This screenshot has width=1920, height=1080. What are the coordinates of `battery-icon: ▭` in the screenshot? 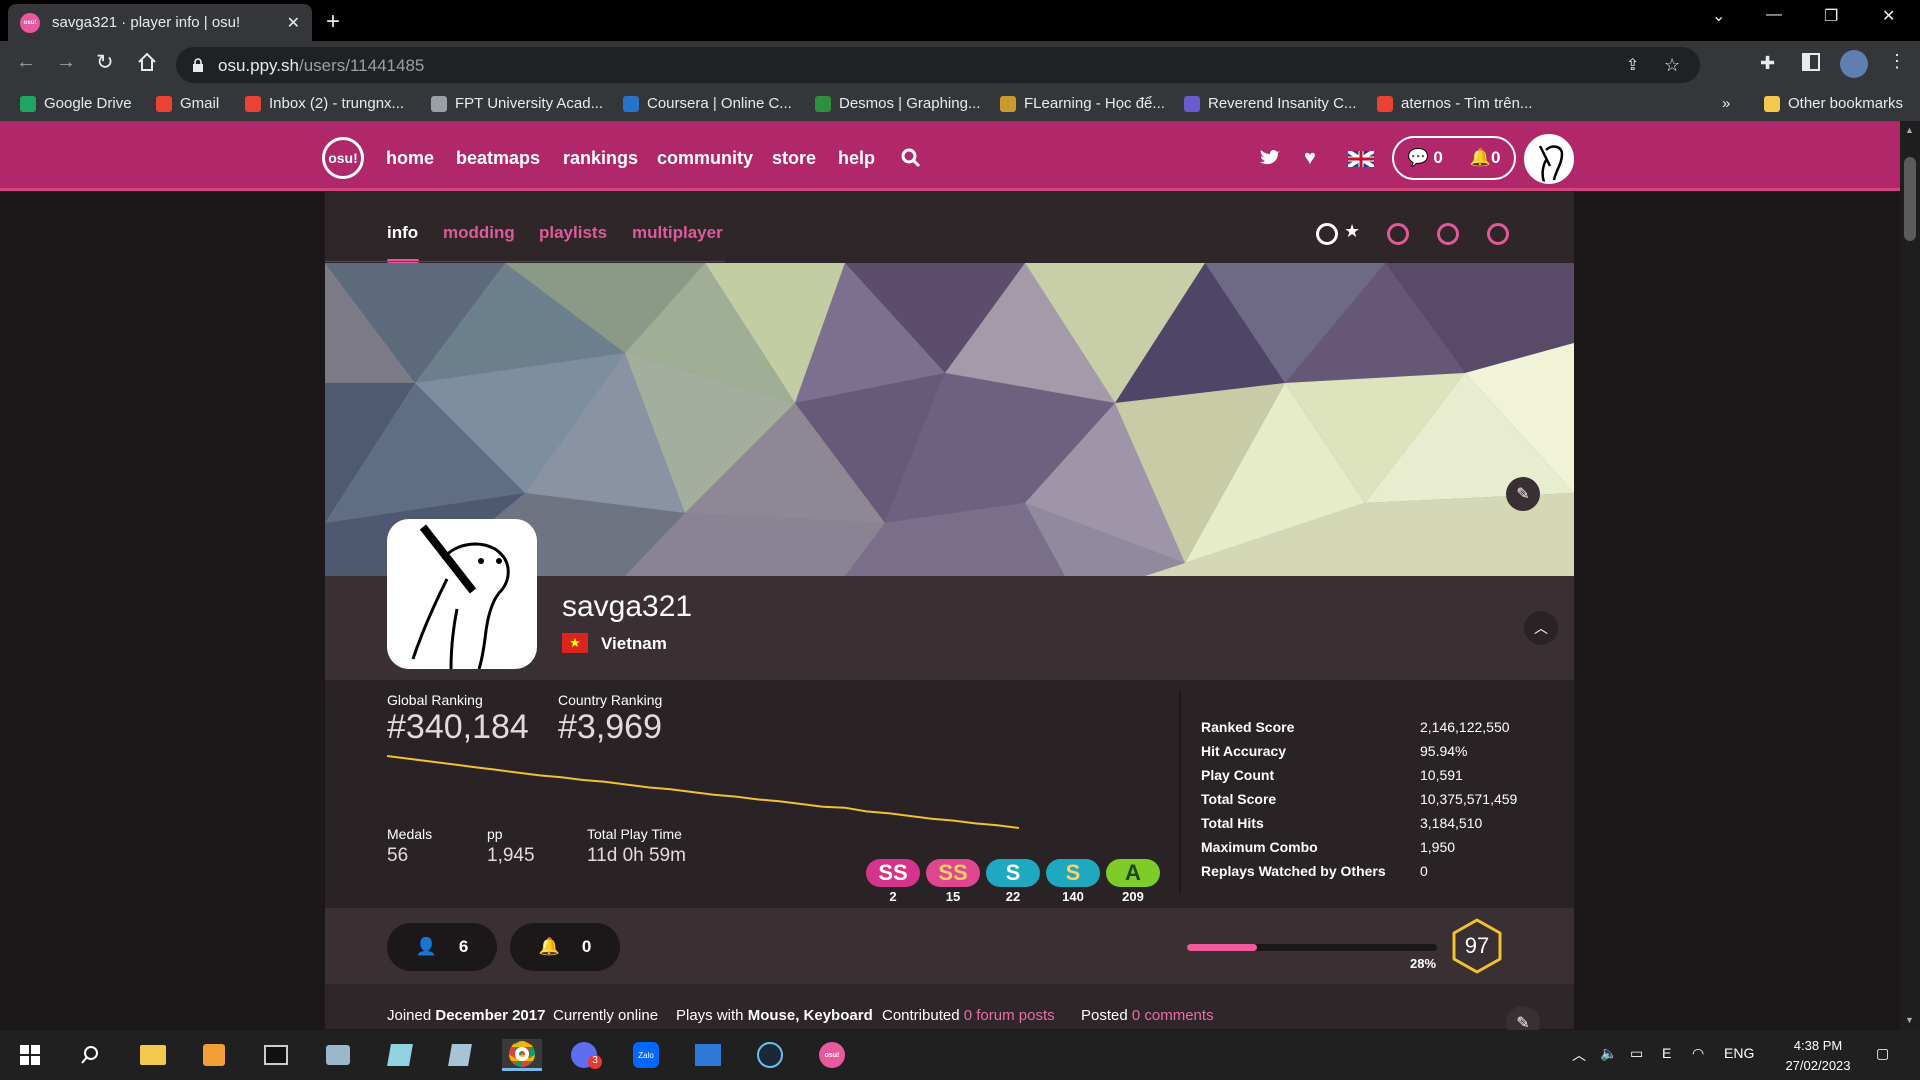 It's located at (1636, 1053).